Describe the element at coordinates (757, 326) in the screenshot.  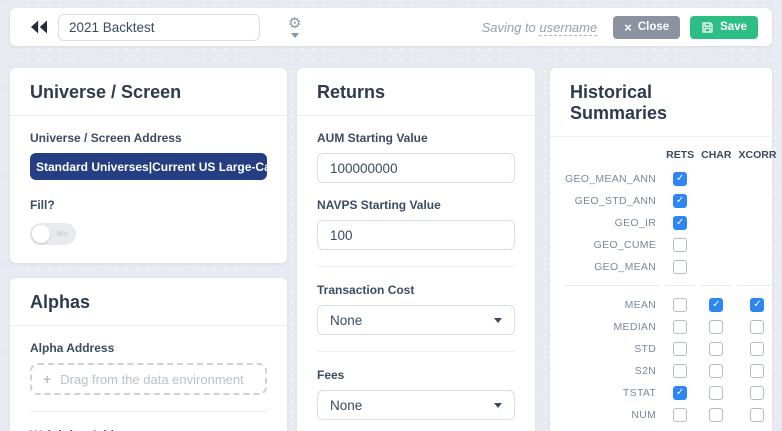
I see `median-xcorr-checkbox` at that location.